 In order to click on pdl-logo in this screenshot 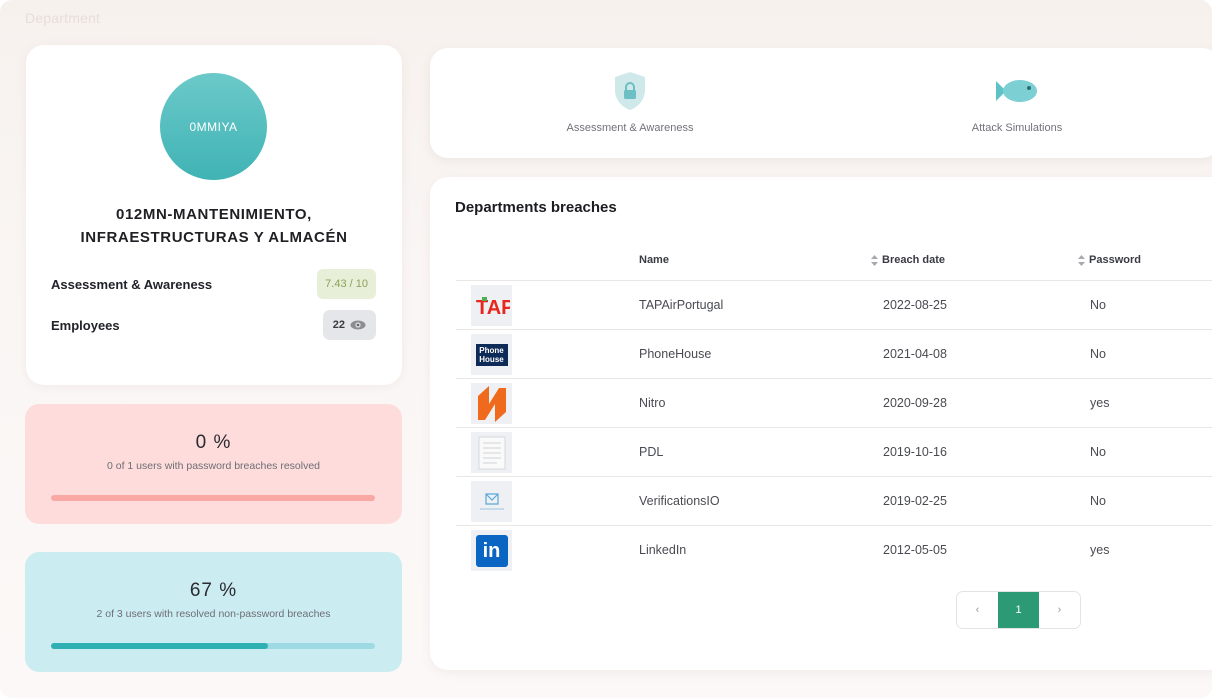, I will do `click(491, 452)`.